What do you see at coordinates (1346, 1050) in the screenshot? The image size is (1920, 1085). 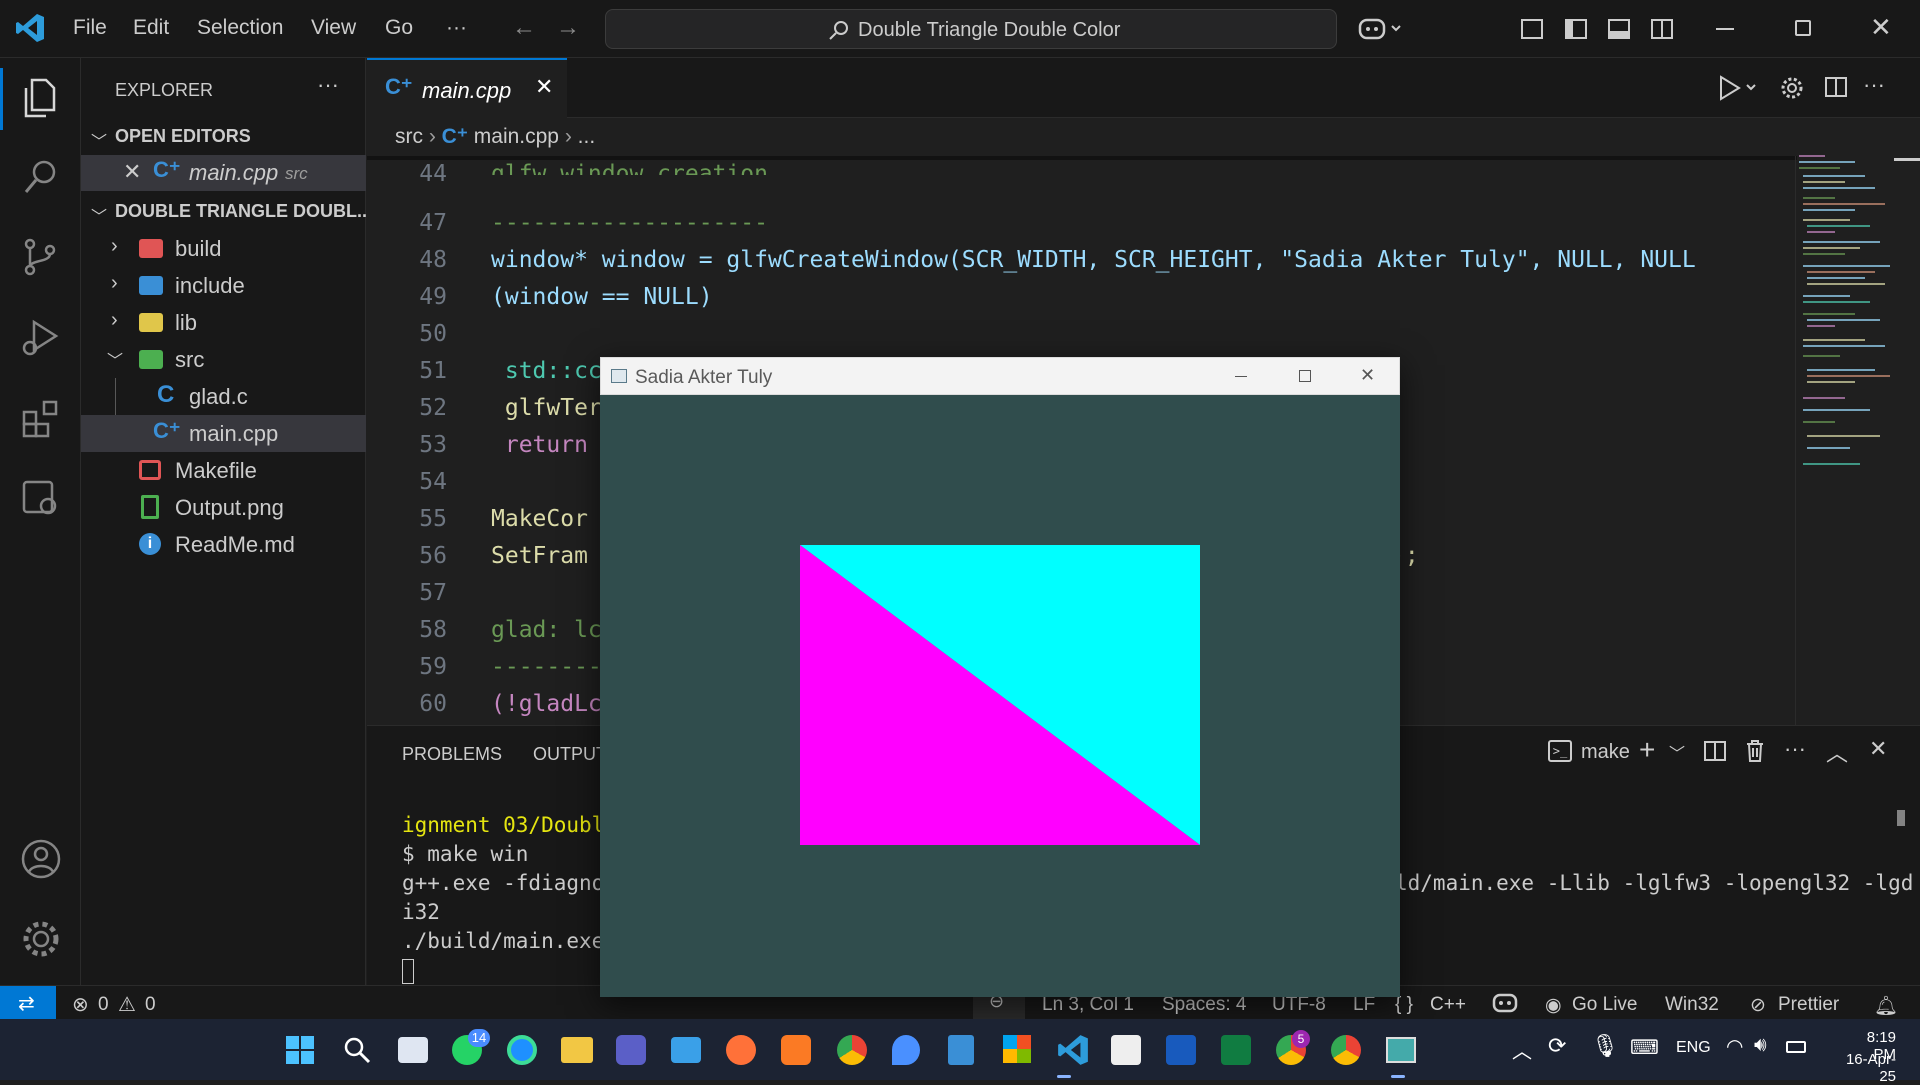 I see `chrome-profile-2-icon` at bounding box center [1346, 1050].